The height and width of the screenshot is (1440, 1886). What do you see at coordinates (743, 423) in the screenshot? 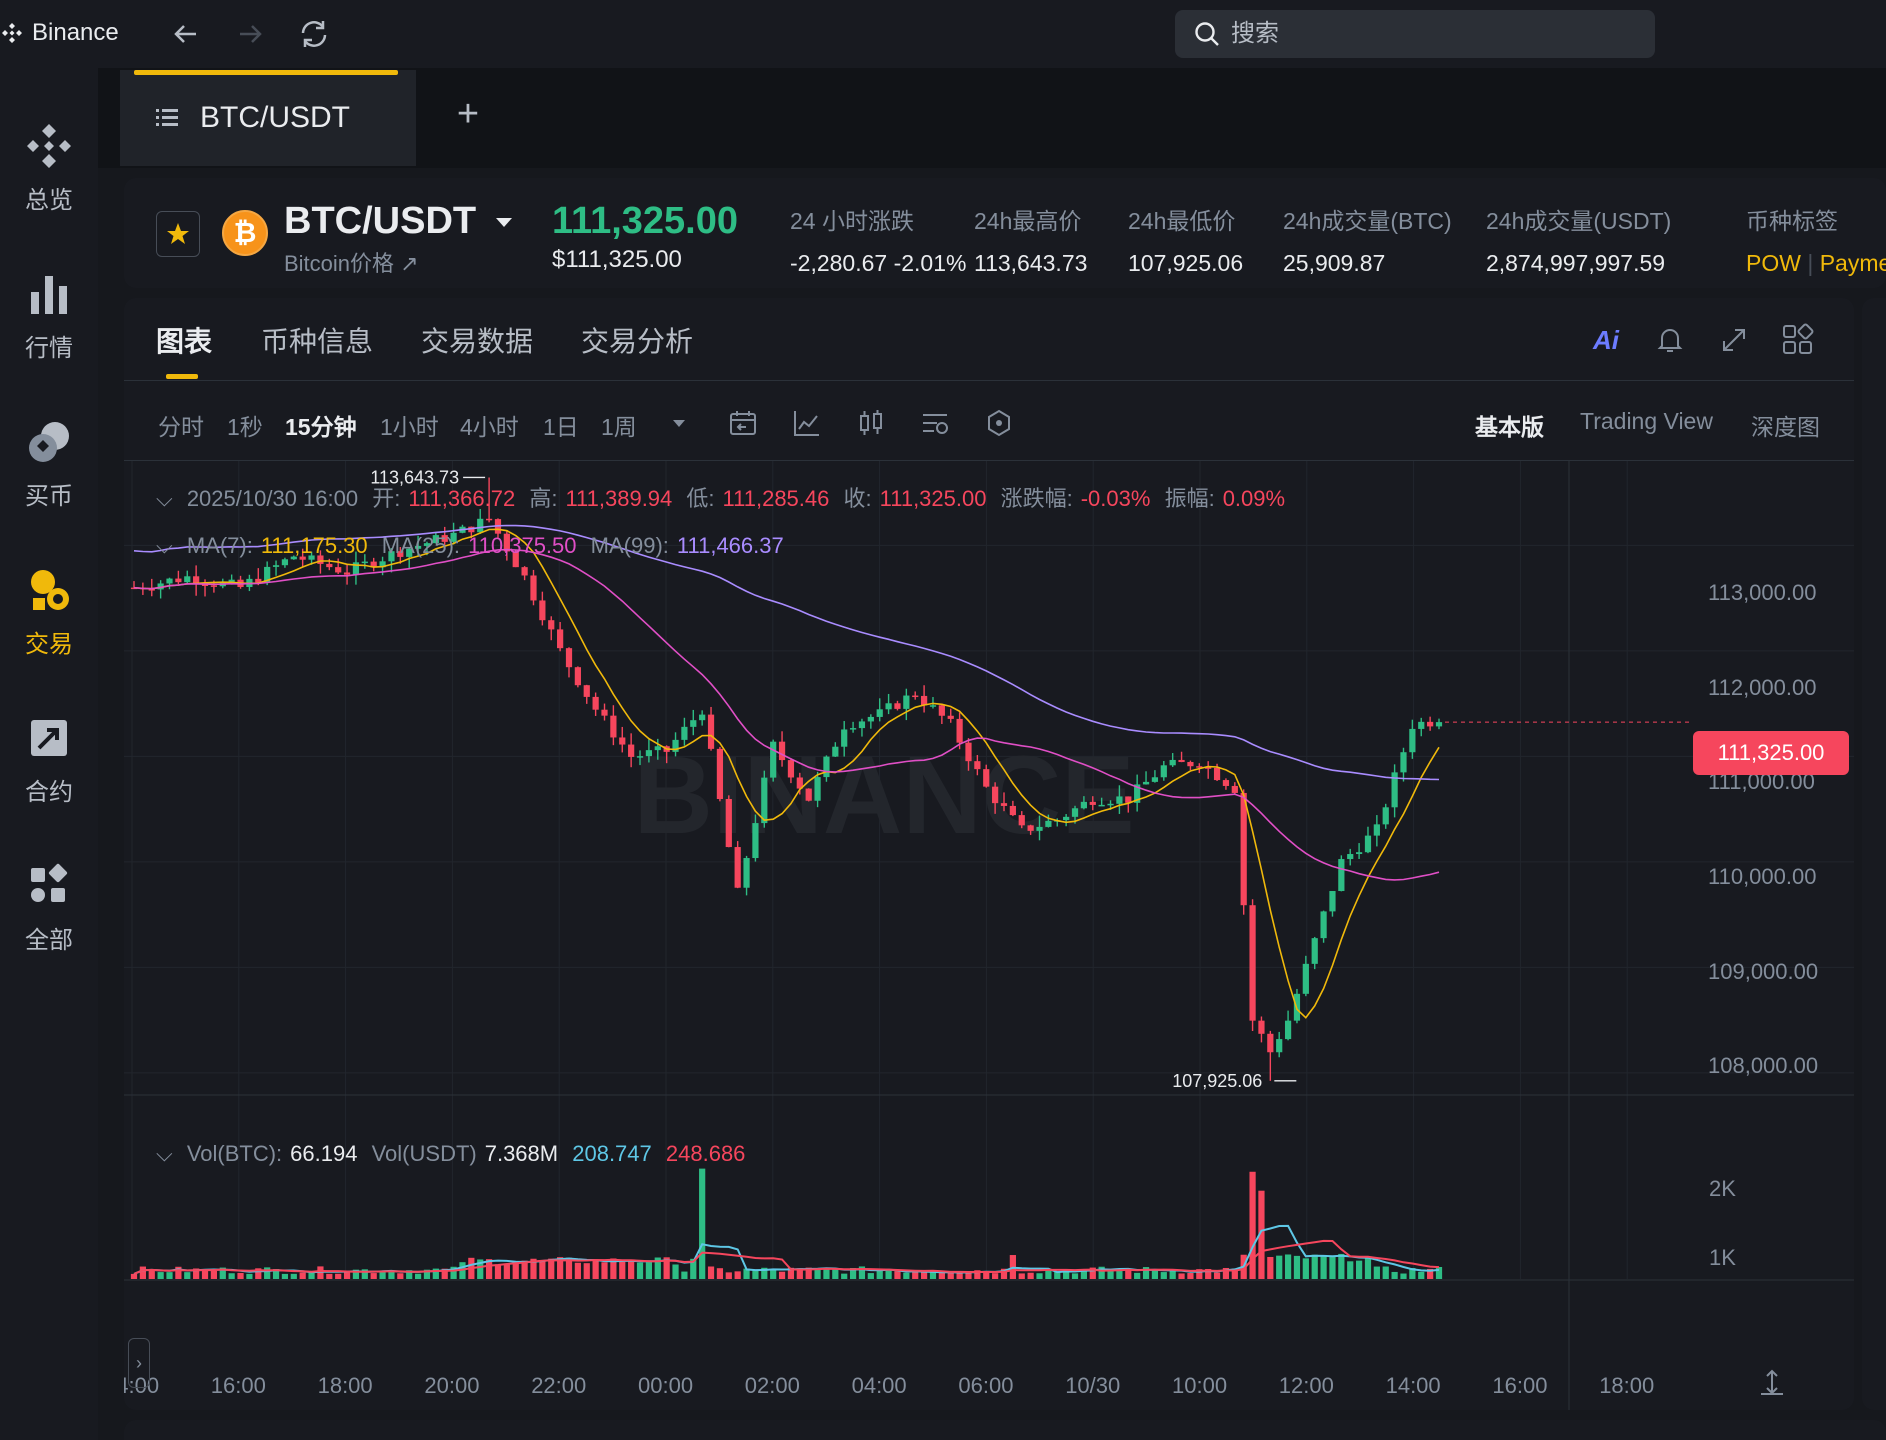
I see `date-range-button` at bounding box center [743, 423].